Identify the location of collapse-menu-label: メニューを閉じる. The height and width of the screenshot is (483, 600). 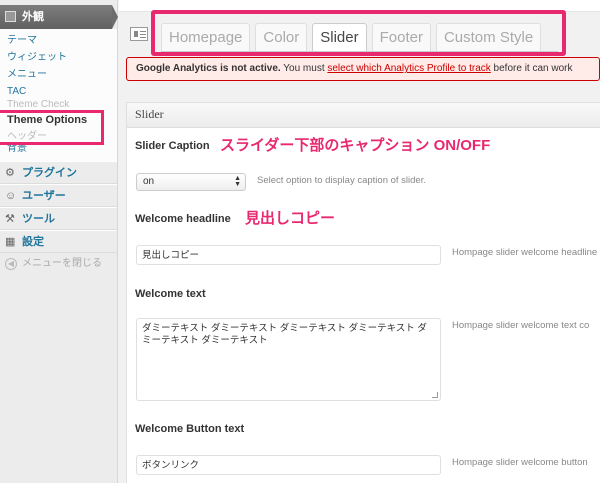
(62, 263).